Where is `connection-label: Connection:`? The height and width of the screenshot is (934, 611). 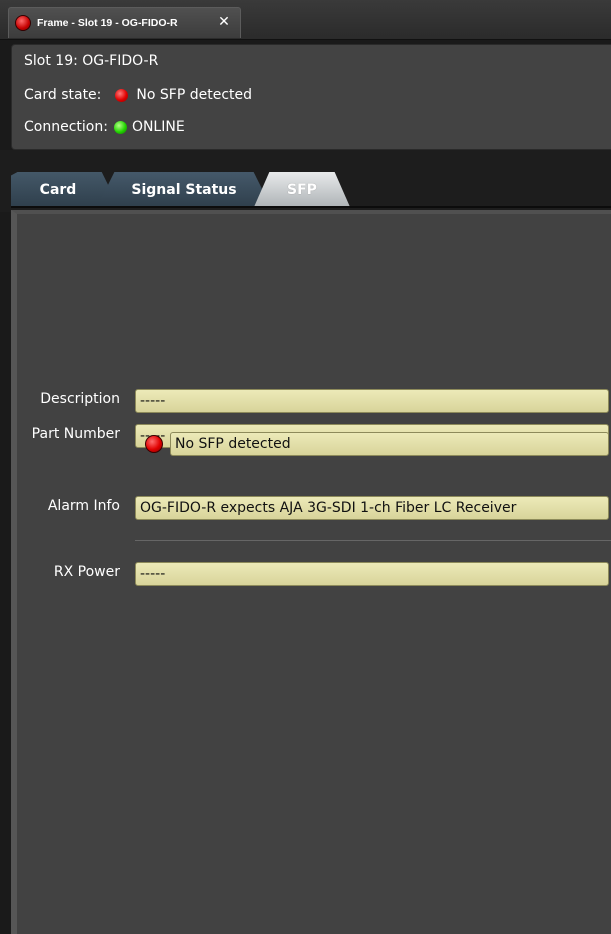
connection-label: Connection: is located at coordinates (66, 127).